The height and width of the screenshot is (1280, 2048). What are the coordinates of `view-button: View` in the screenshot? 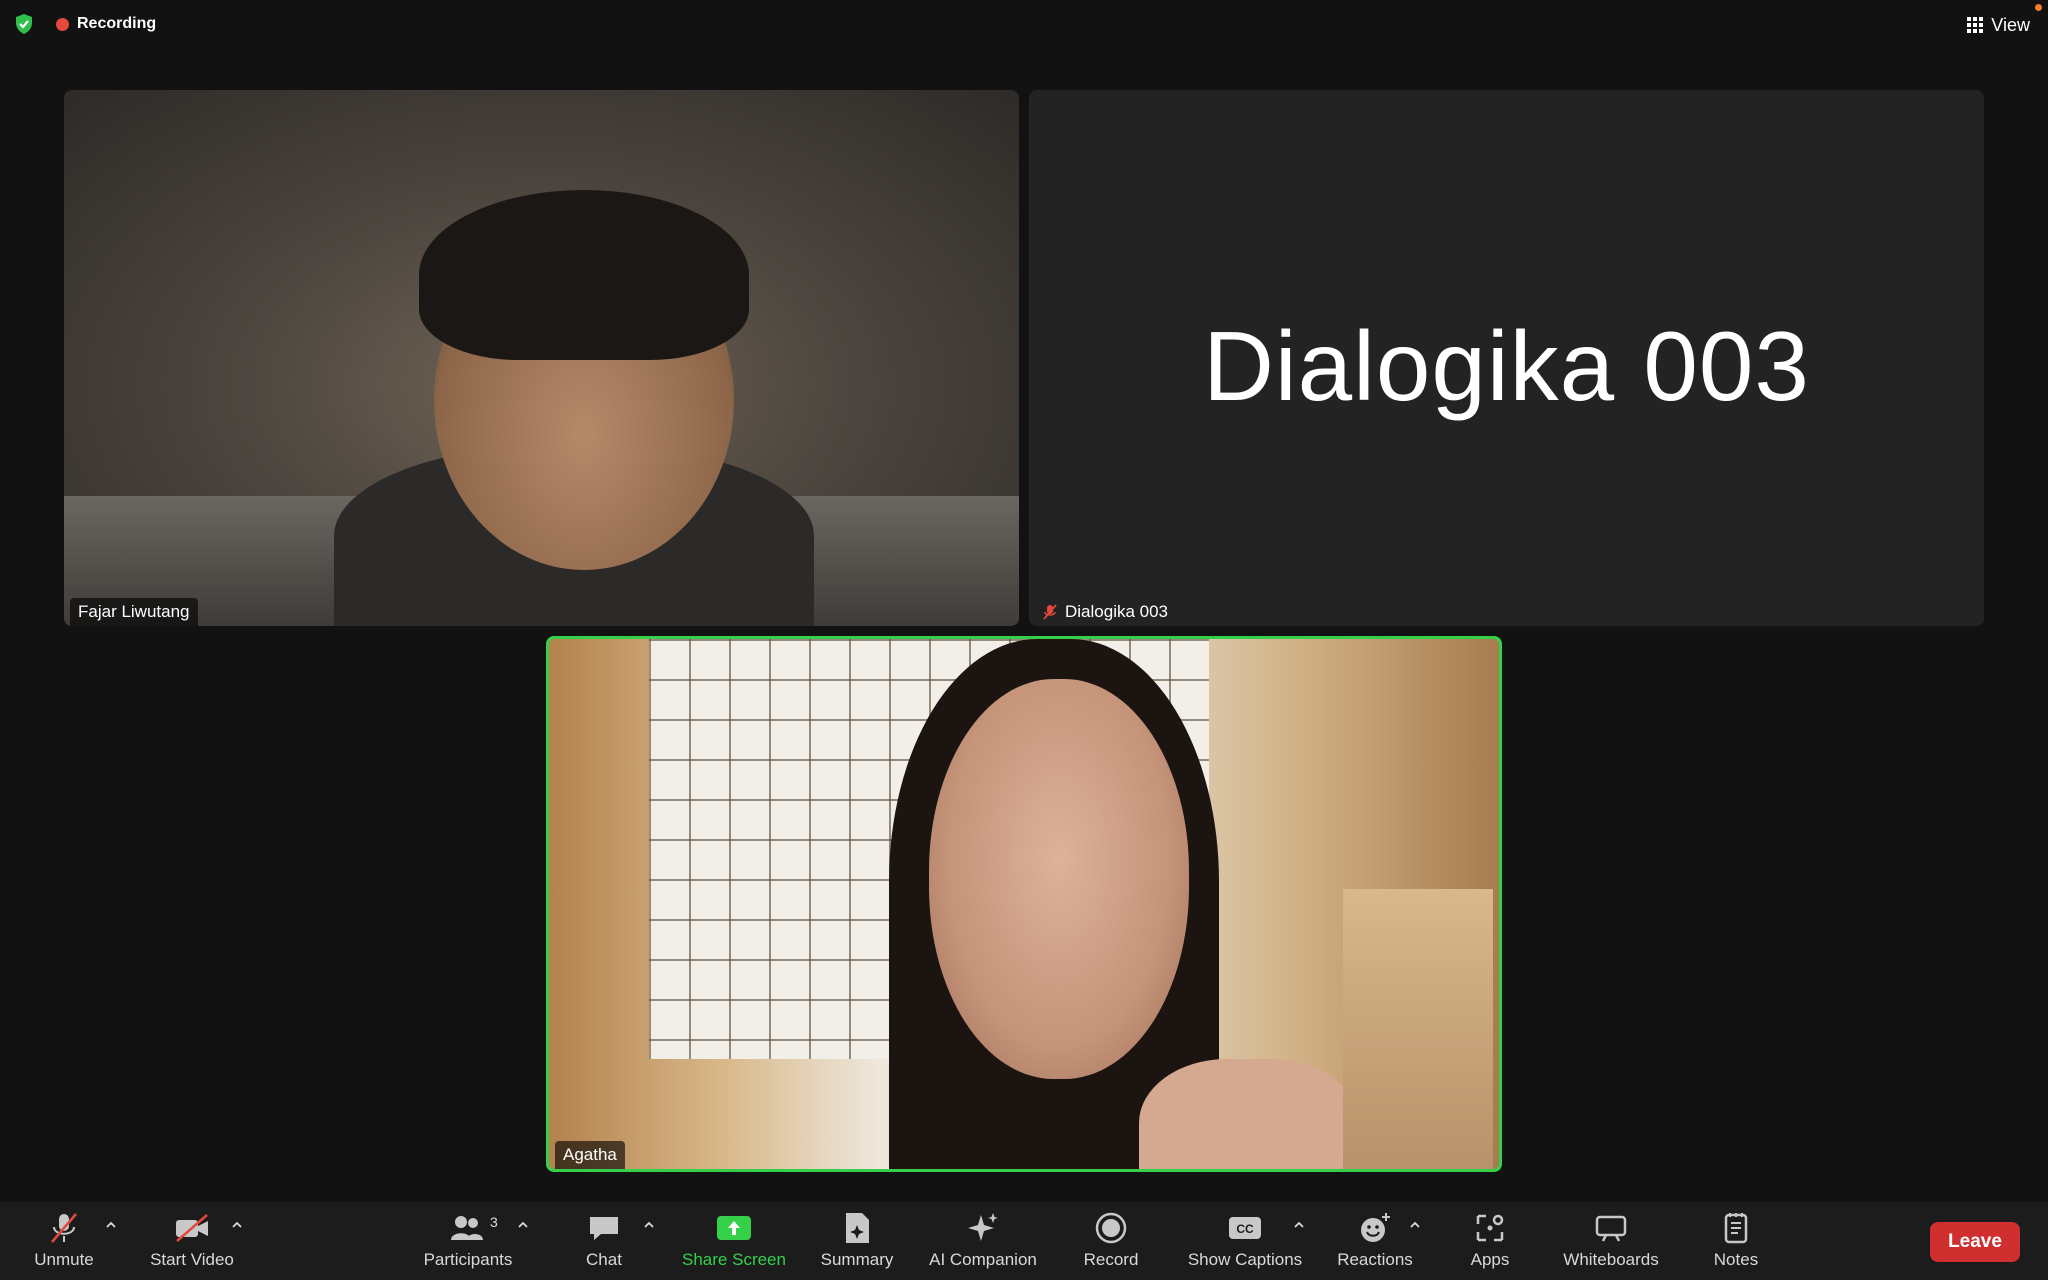 It's located at (1998, 25).